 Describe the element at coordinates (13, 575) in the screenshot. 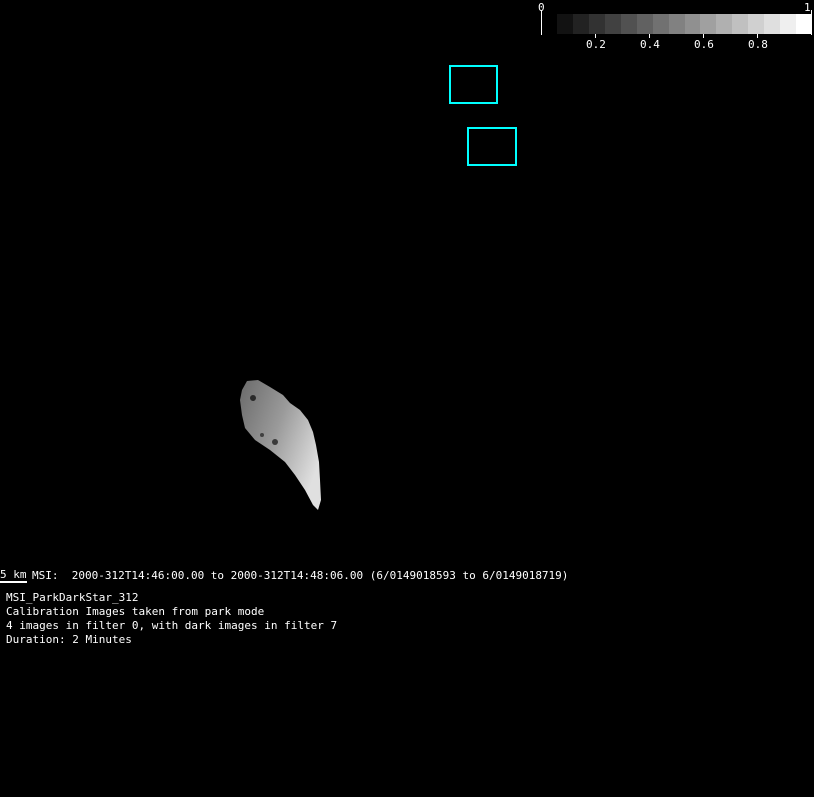

I see `scale-bar: 5 km` at that location.